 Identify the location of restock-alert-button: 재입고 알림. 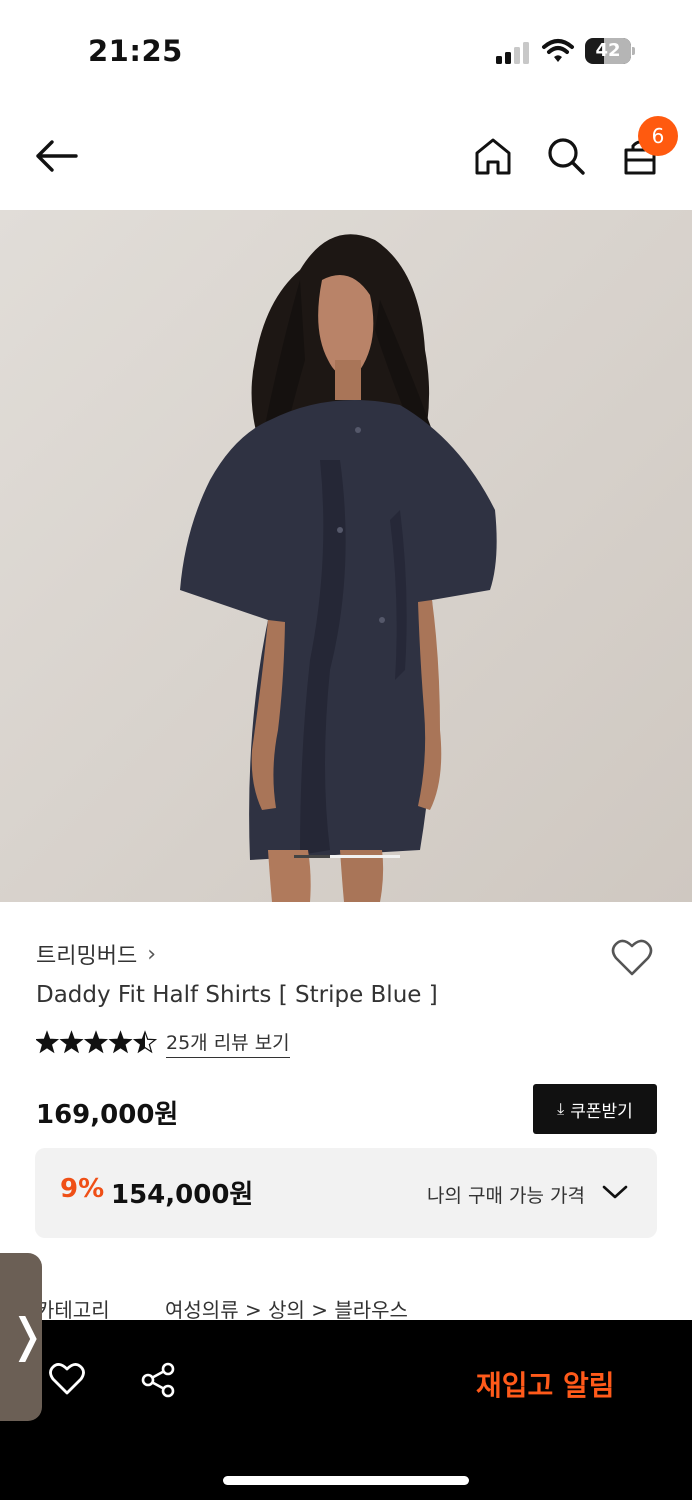
(545, 1384).